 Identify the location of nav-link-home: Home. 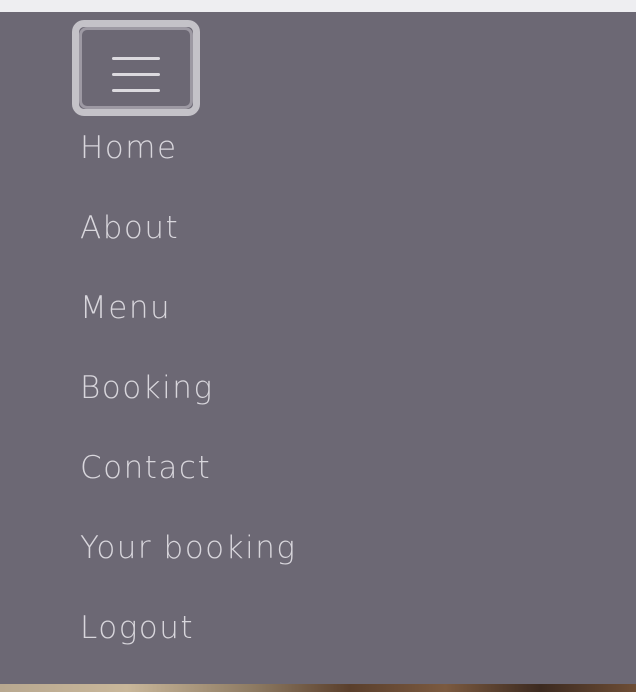
(129, 148).